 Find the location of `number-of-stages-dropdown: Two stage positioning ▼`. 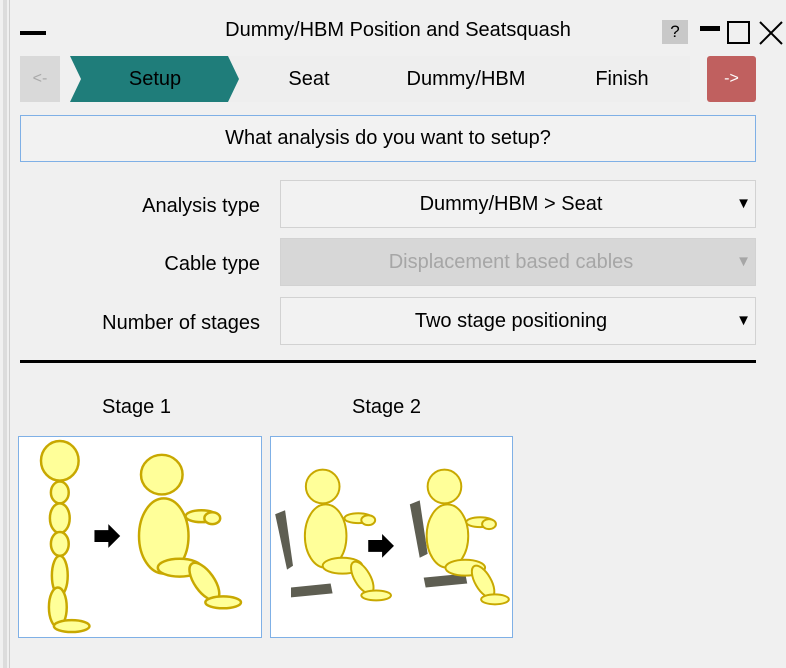

number-of-stages-dropdown: Two stage positioning ▼ is located at coordinates (518, 321).